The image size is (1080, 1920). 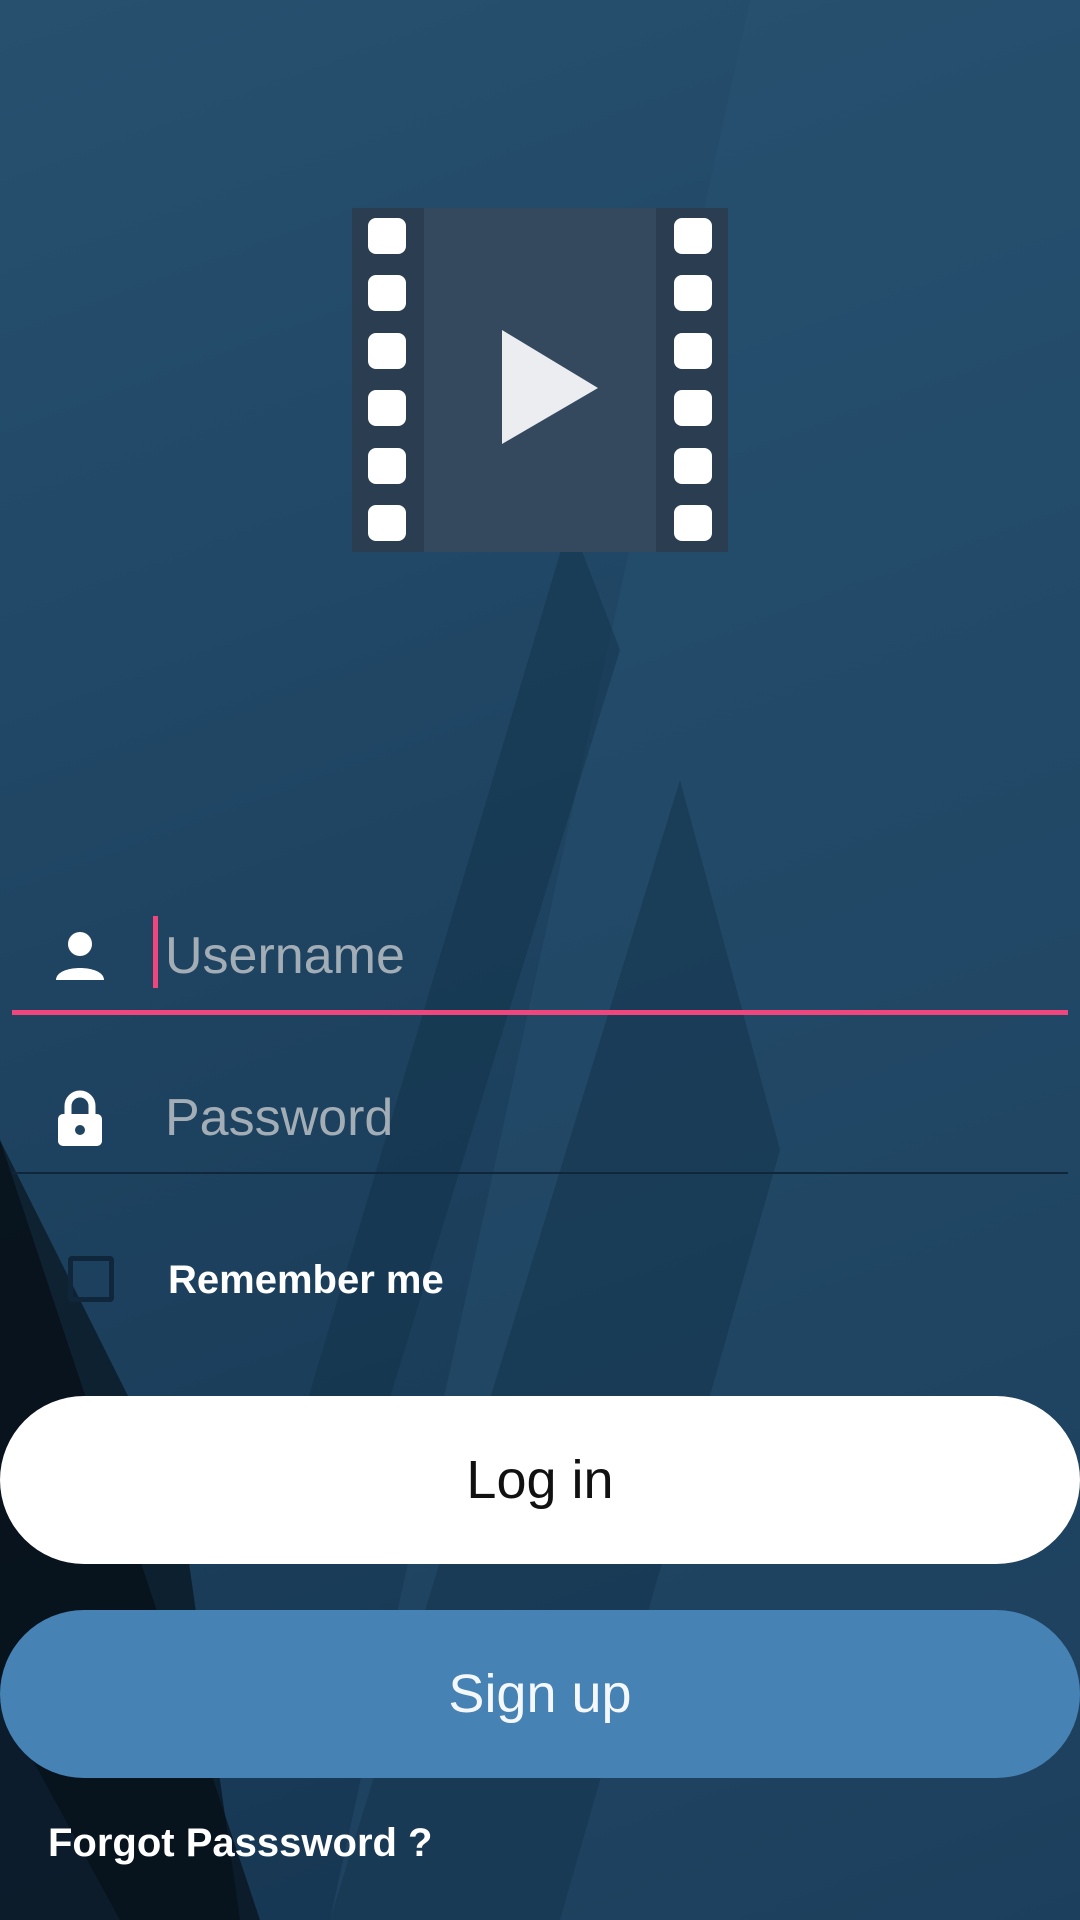 I want to click on signup-button-label: Sign up, so click(x=540, y=1694).